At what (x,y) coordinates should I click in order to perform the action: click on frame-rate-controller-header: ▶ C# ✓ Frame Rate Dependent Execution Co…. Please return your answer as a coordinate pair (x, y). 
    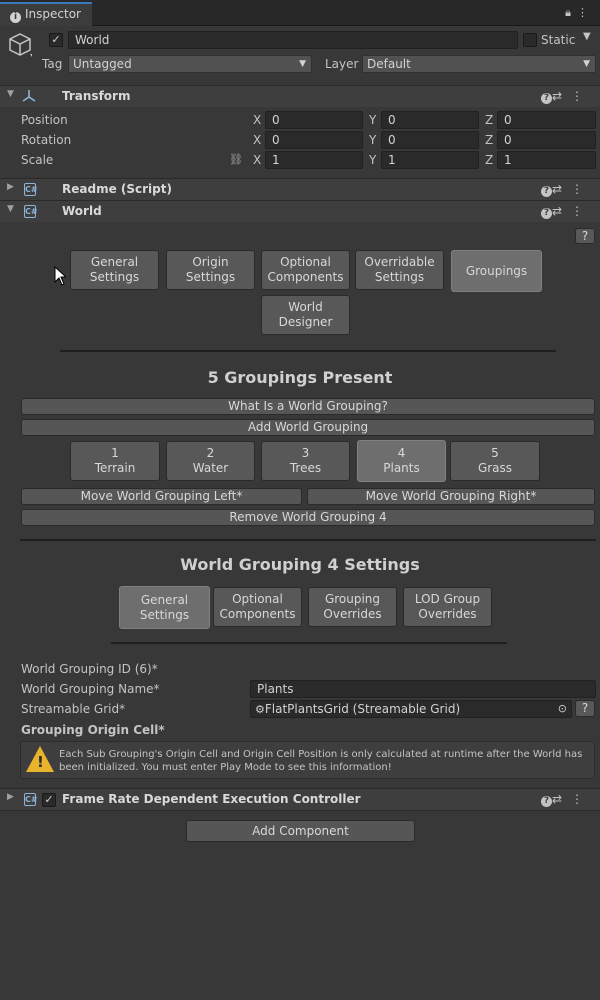
    Looking at the image, I should click on (300, 799).